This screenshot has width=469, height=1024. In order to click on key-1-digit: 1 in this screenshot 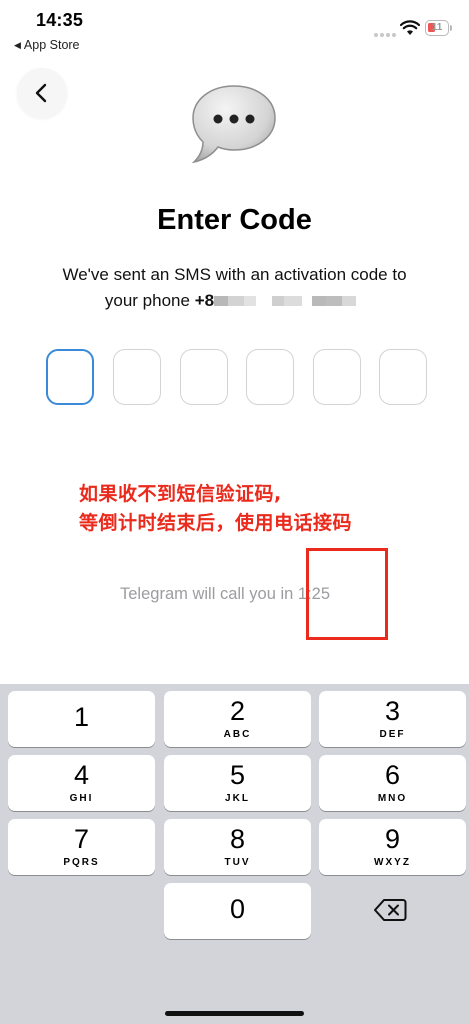, I will do `click(81, 717)`.